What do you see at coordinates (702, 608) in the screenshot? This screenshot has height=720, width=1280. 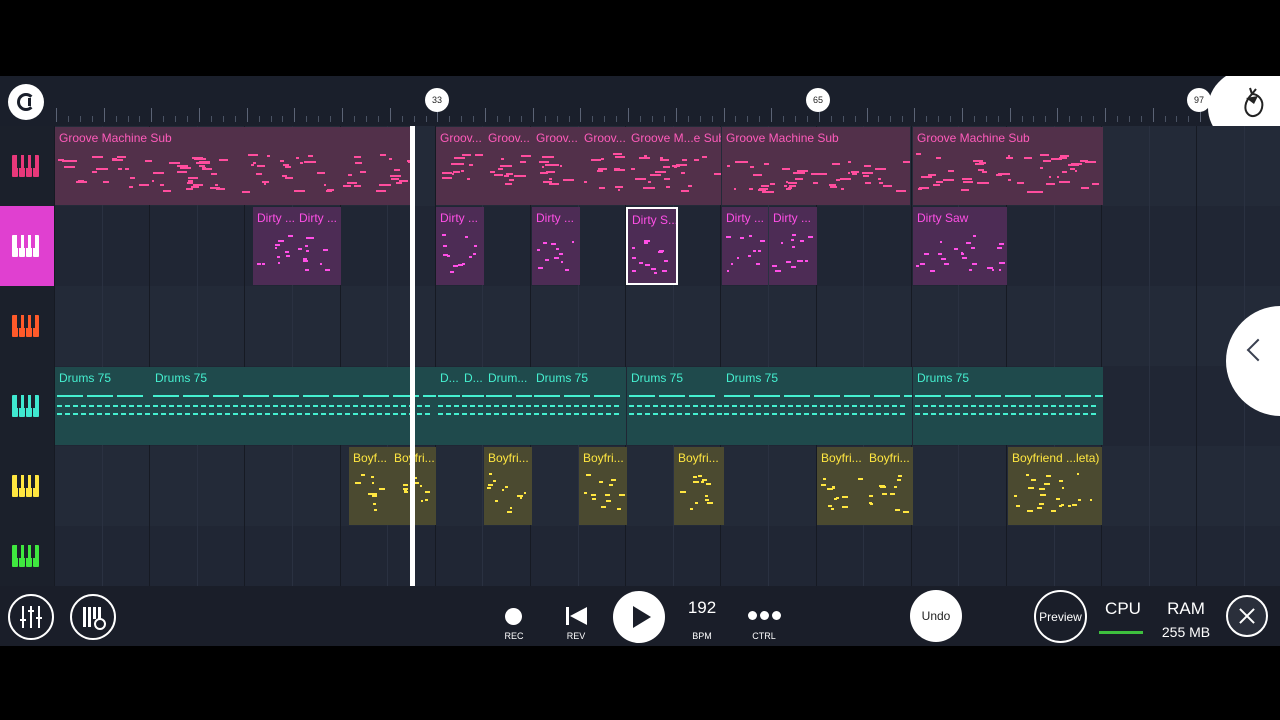 I see `bpm-value: 192` at bounding box center [702, 608].